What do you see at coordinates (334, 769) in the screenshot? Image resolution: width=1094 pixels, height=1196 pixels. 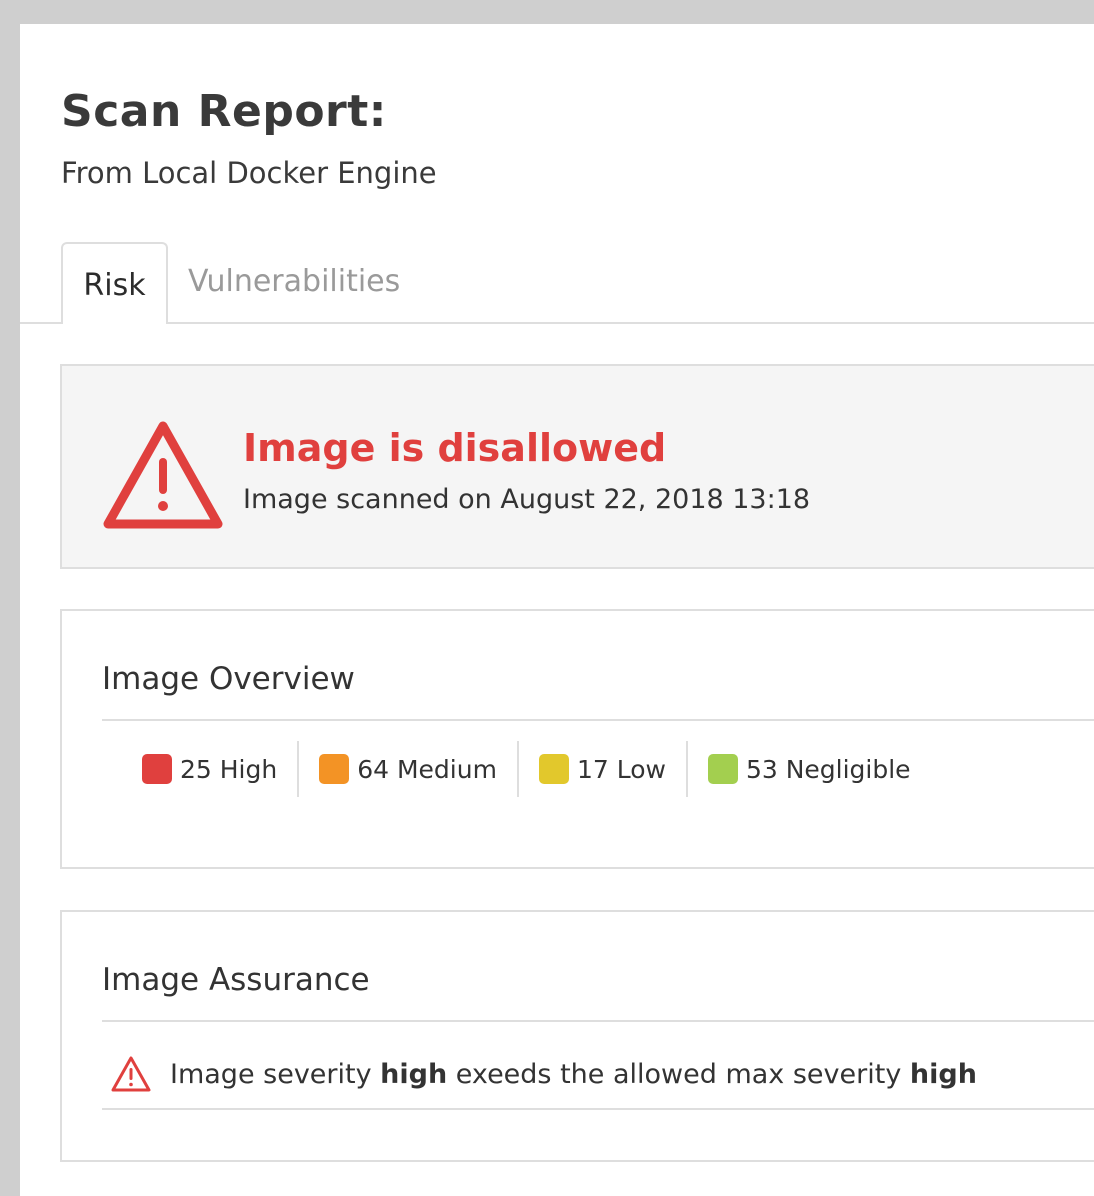 I see `medium-swatch-icon` at bounding box center [334, 769].